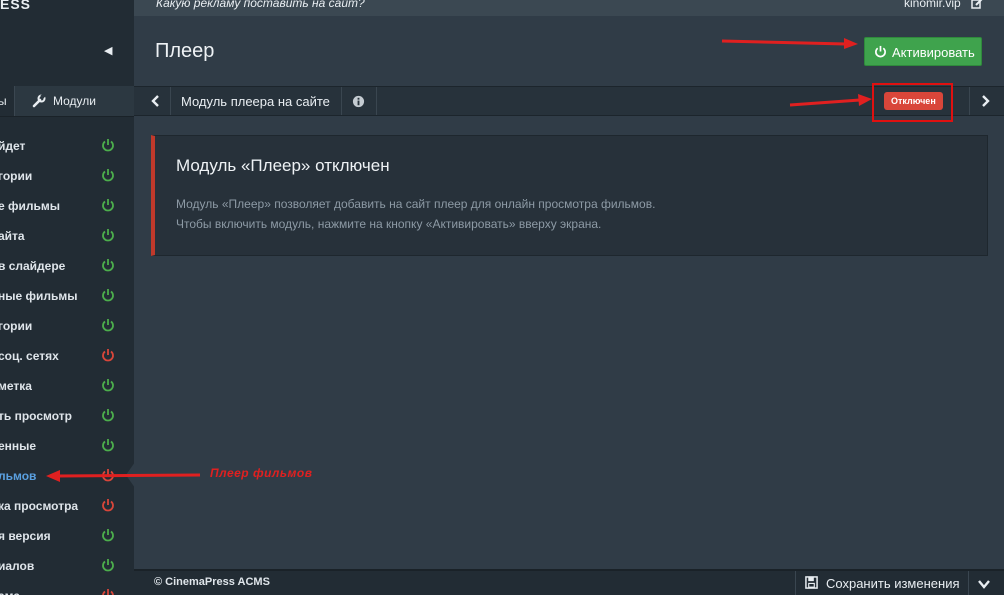  I want to click on prev-module-button, so click(156, 101).